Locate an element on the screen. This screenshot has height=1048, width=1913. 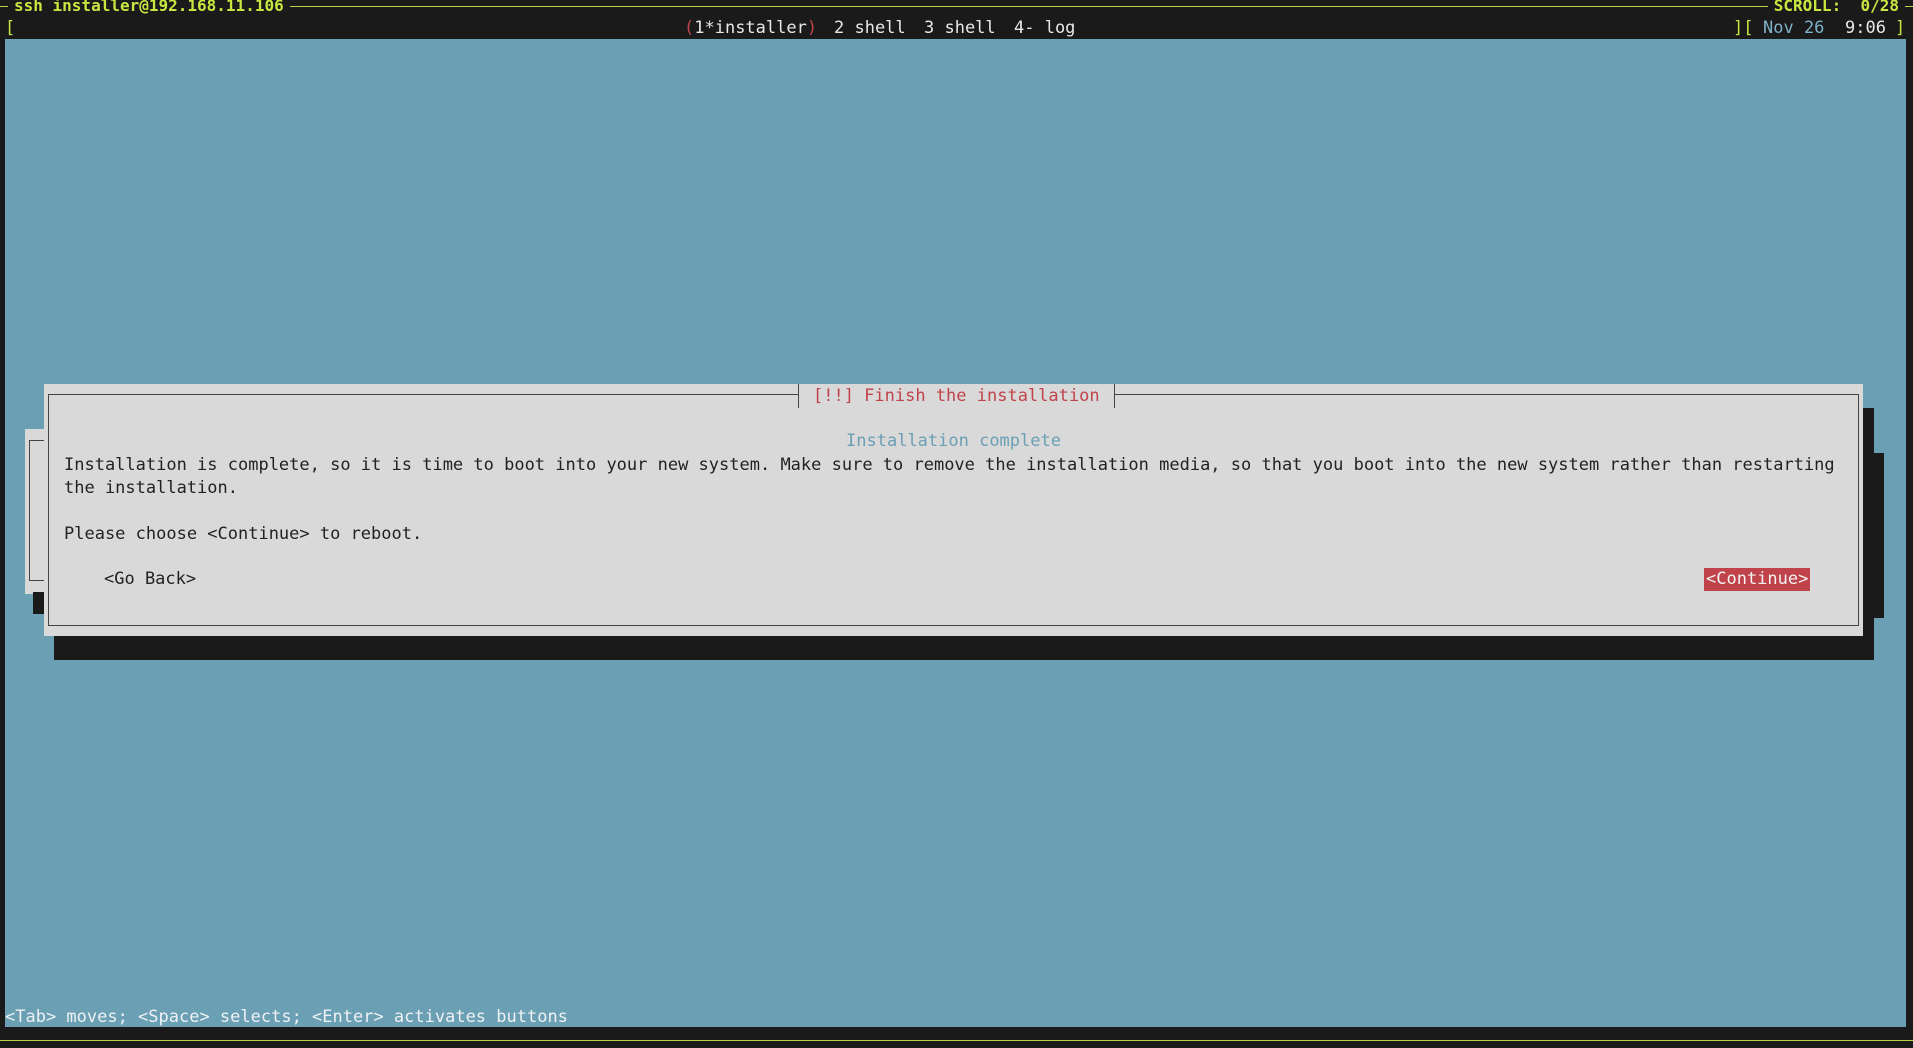
tab-shell-3: 3 shell is located at coordinates (960, 28).